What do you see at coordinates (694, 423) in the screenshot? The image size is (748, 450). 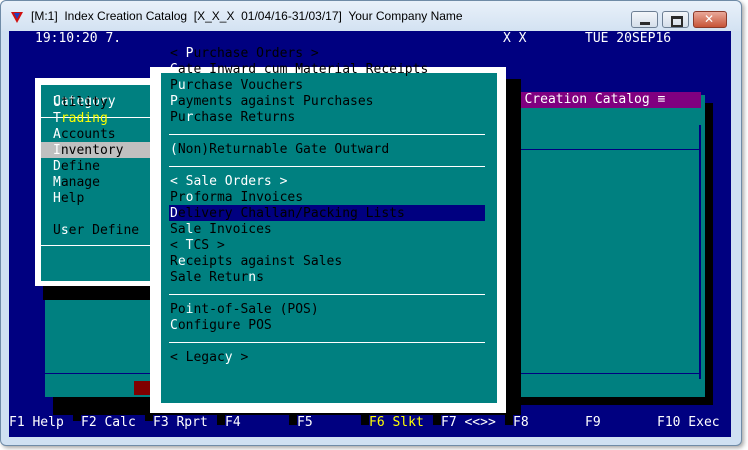 I see `function-key-f10: F10 Exec` at bounding box center [694, 423].